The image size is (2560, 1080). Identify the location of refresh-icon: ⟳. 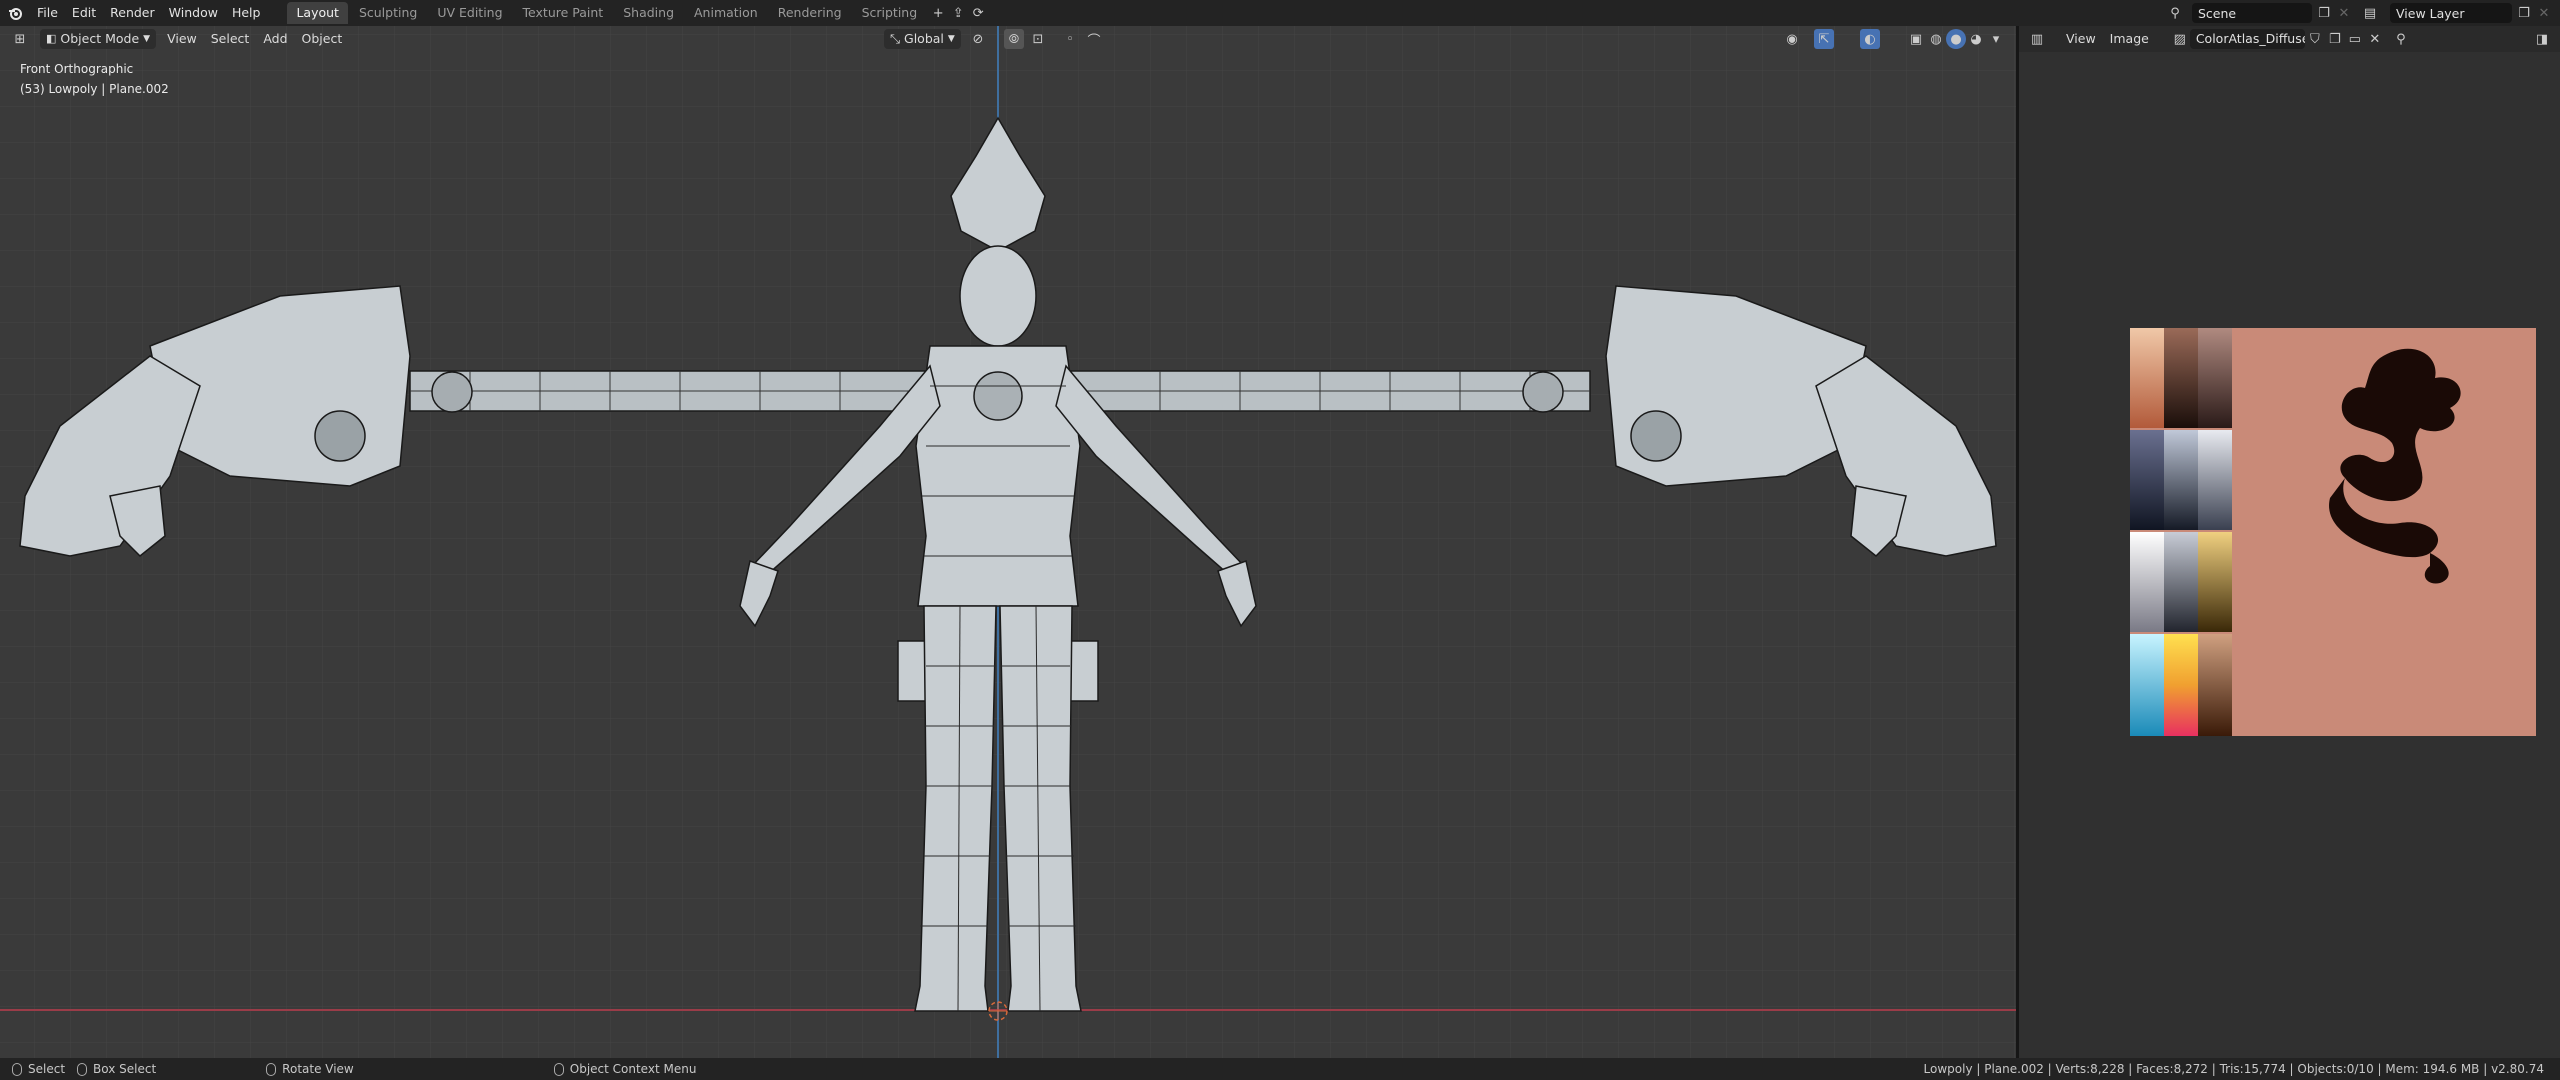
(978, 13).